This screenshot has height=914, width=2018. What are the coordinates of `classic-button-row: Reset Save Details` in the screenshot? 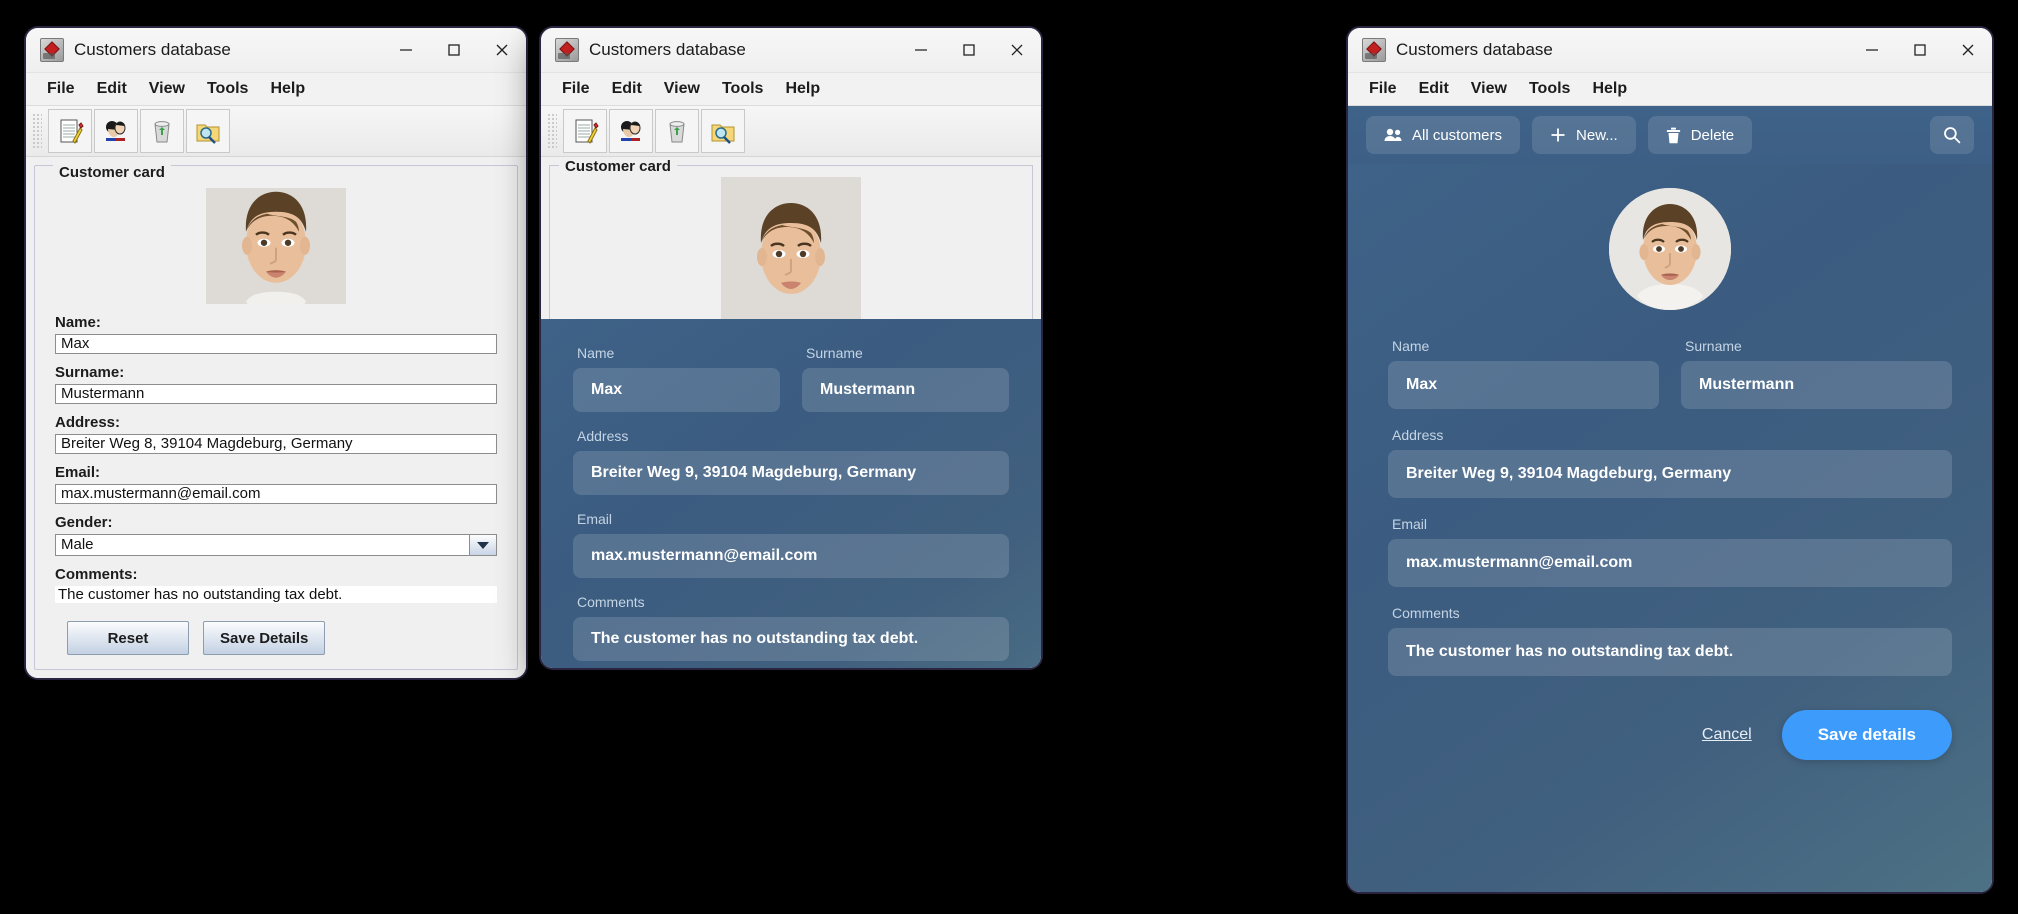 It's located at (276, 638).